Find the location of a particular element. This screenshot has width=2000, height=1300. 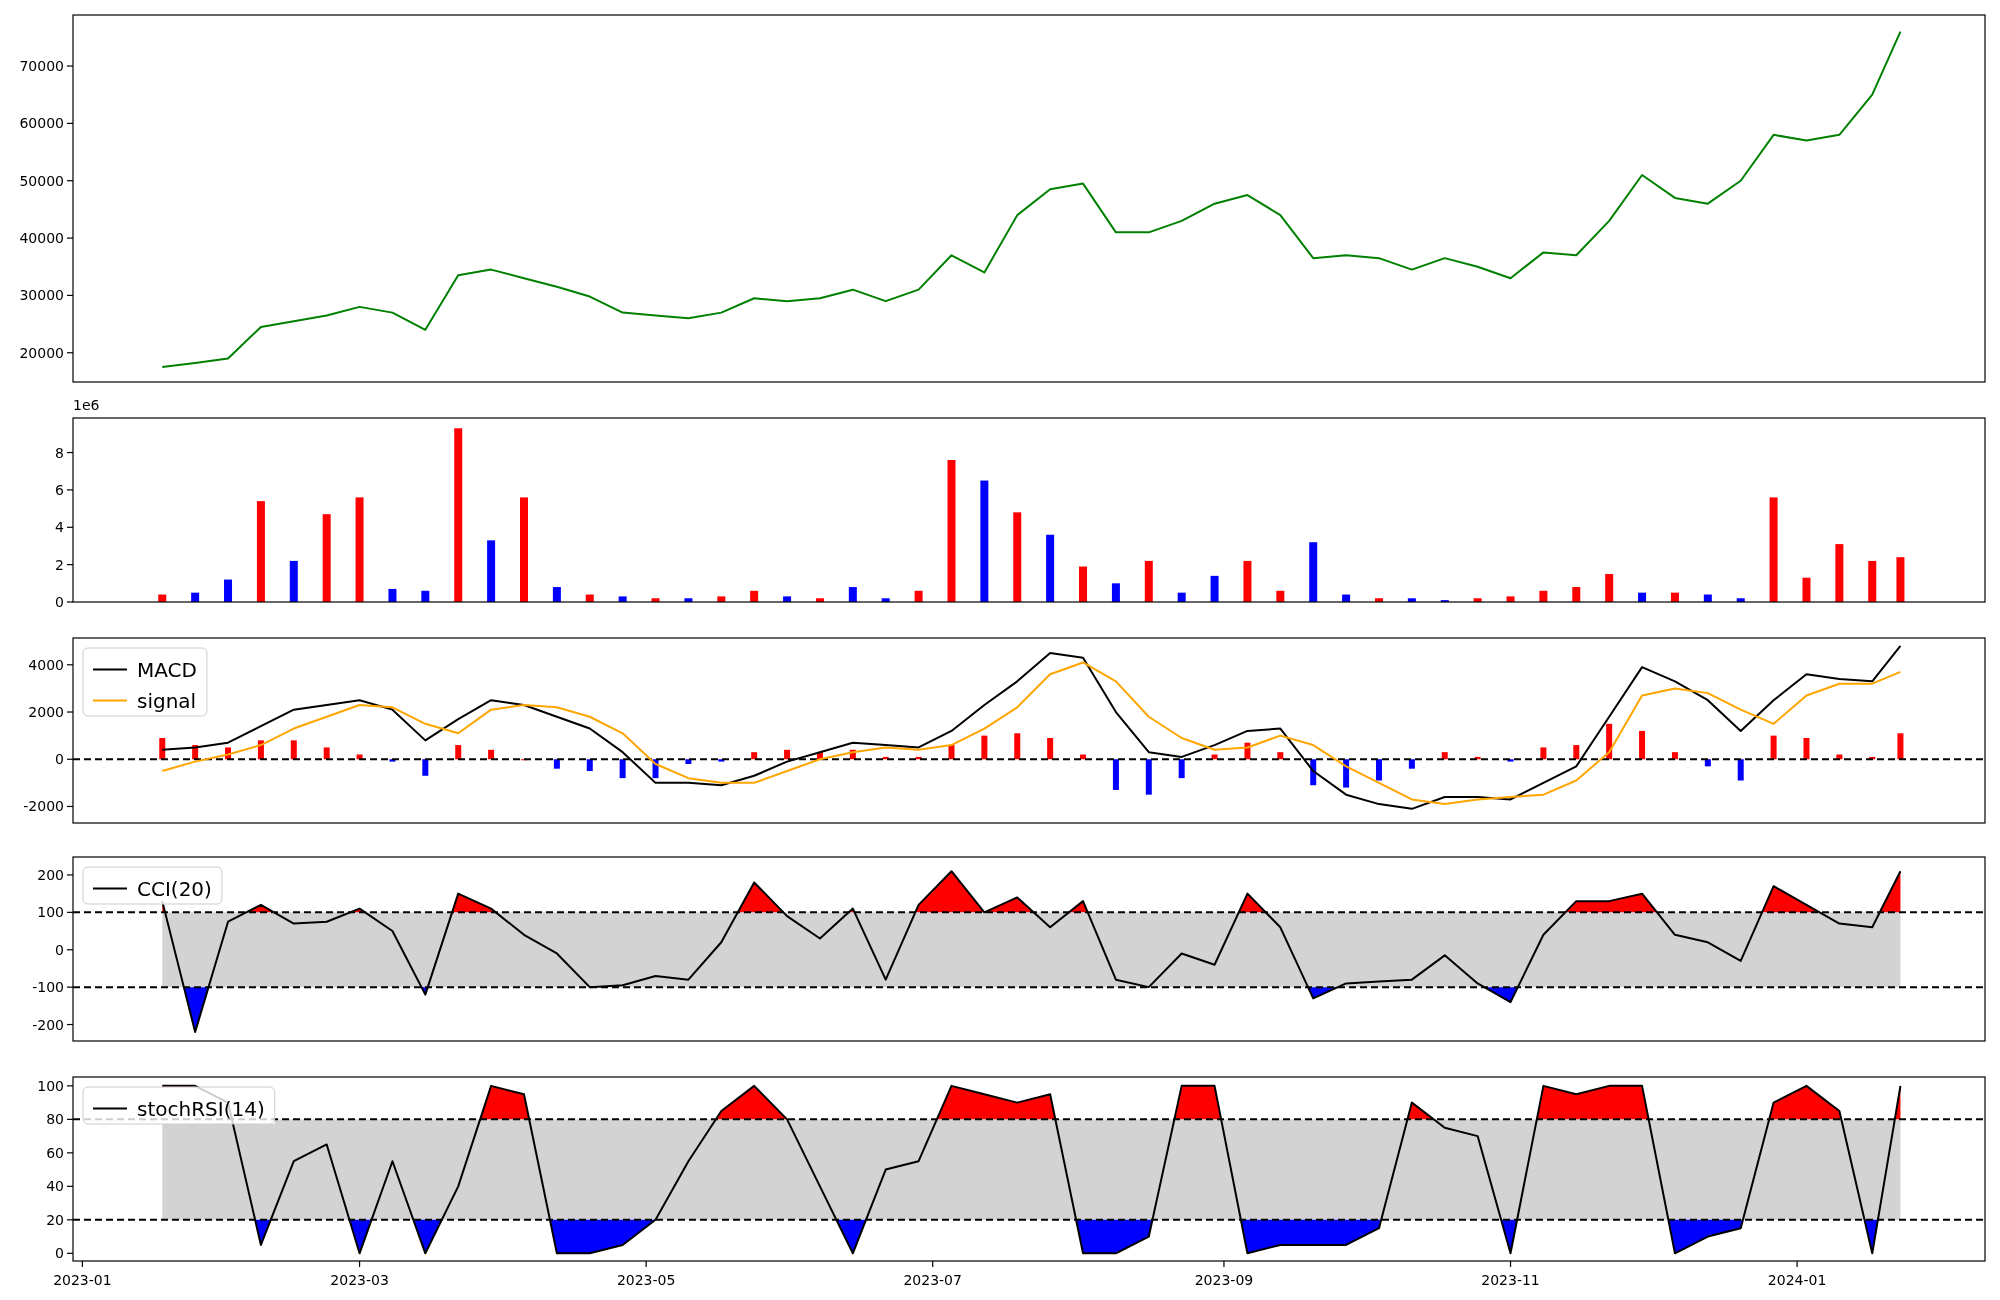

axis-tick-label: 8 is located at coordinates (59, 452).